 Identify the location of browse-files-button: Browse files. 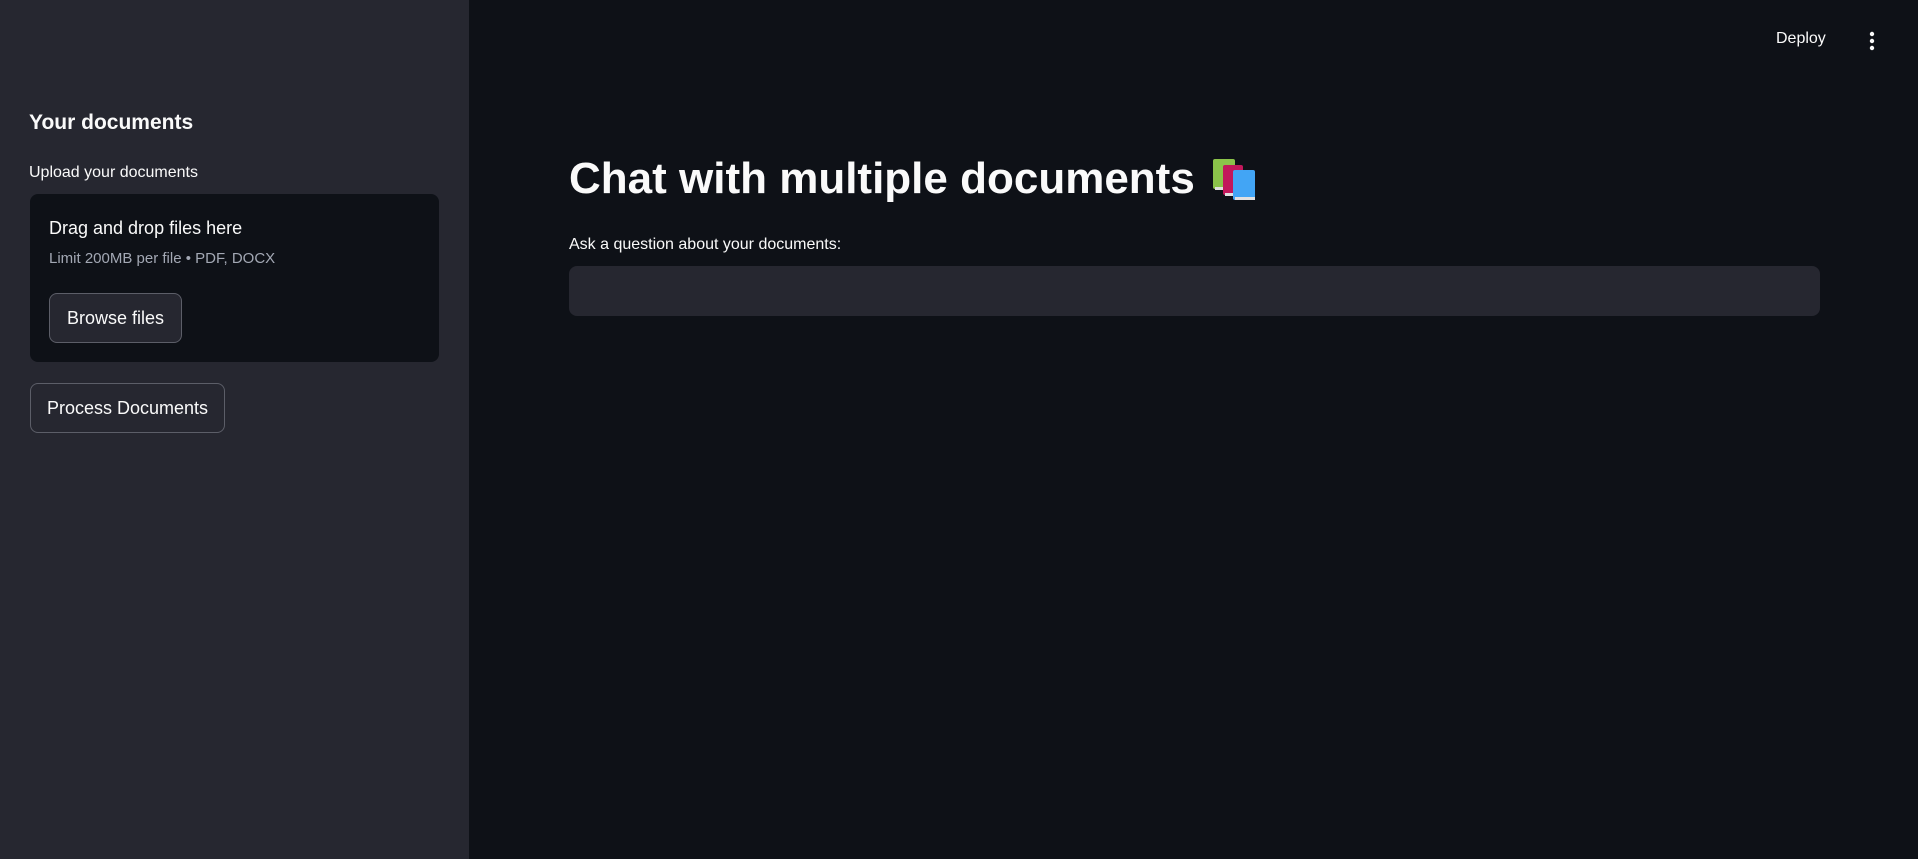
(115, 318).